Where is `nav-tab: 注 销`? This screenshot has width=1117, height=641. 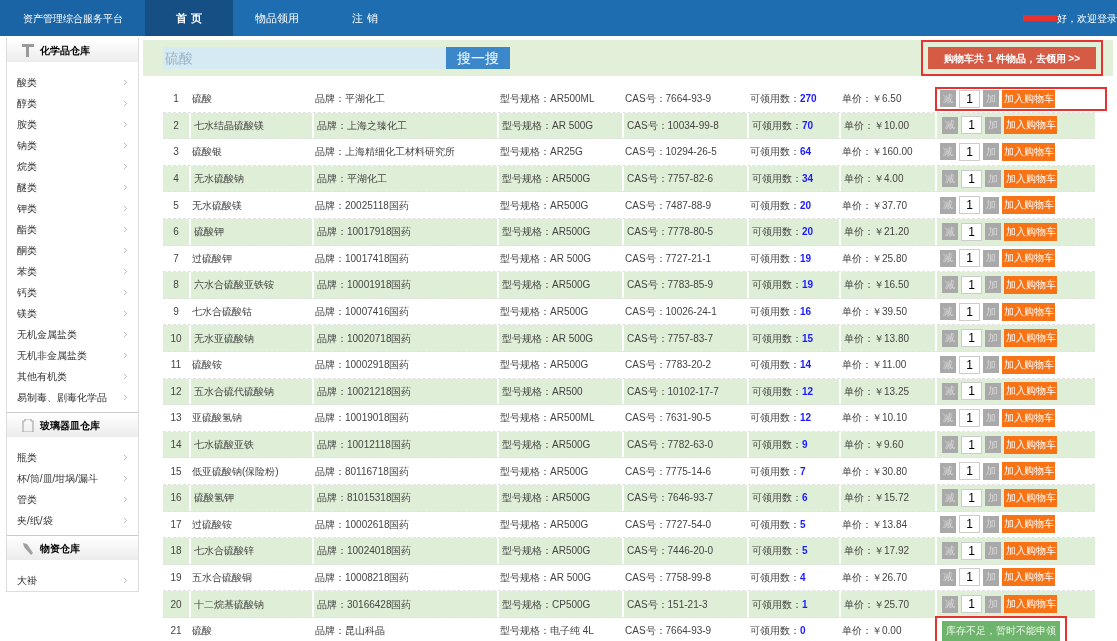 nav-tab: 注 销 is located at coordinates (365, 18).